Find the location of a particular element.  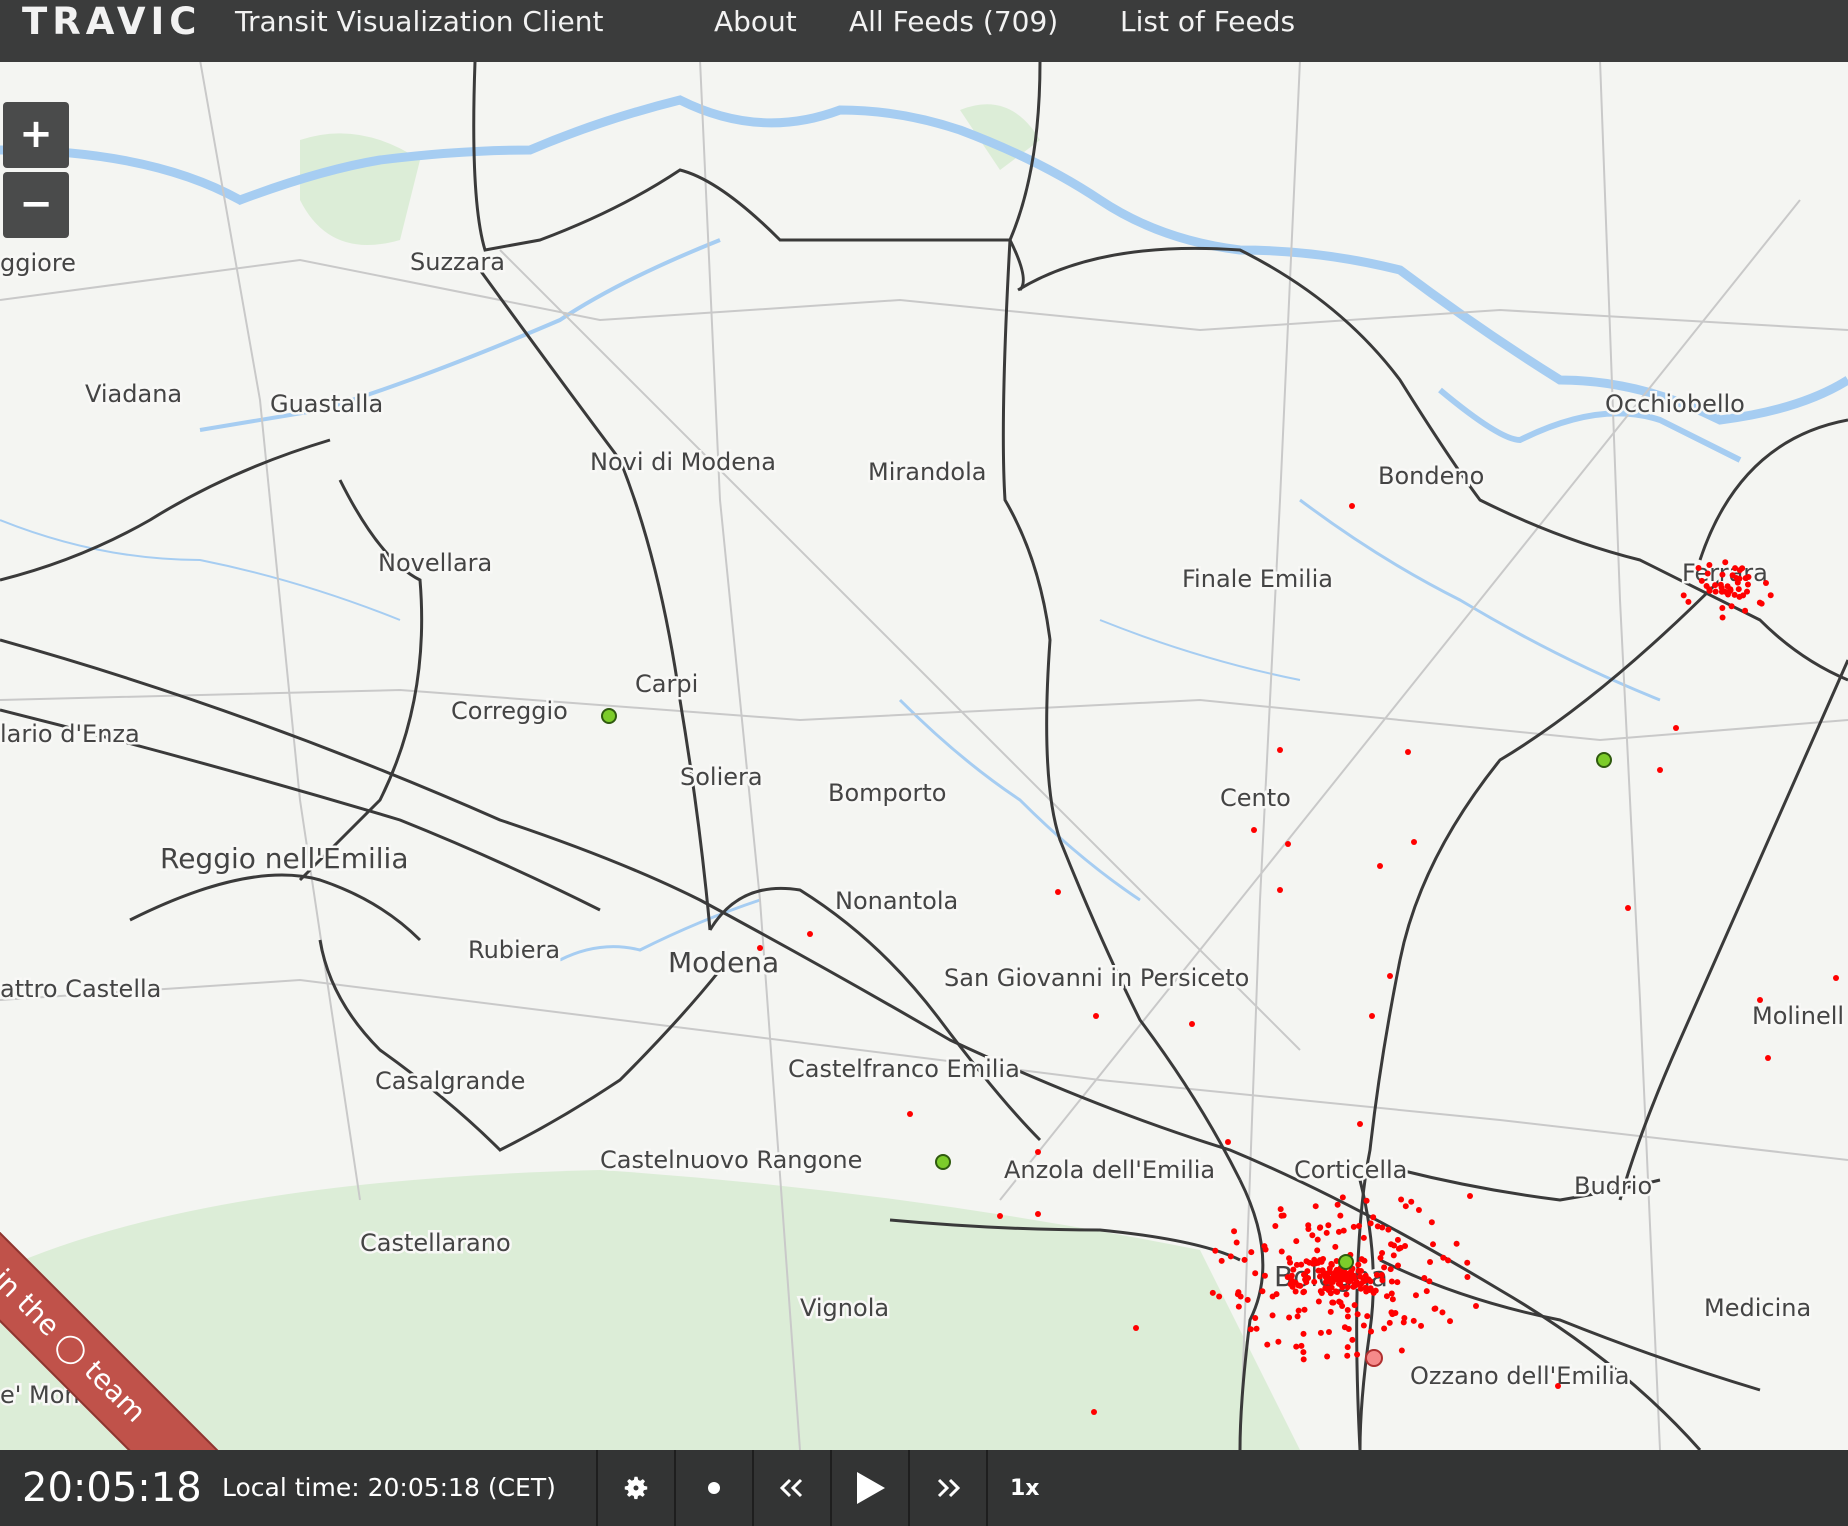

speed-selector: 1x is located at coordinates (1043, 1488).